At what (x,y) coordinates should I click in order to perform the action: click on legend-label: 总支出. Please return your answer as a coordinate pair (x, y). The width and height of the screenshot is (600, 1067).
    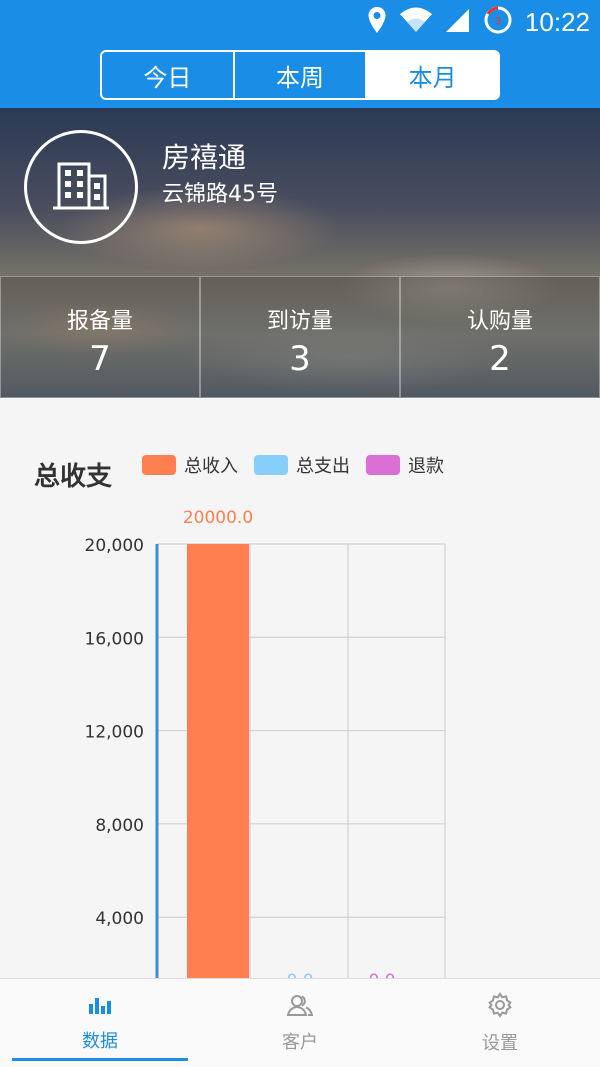
    Looking at the image, I should click on (323, 466).